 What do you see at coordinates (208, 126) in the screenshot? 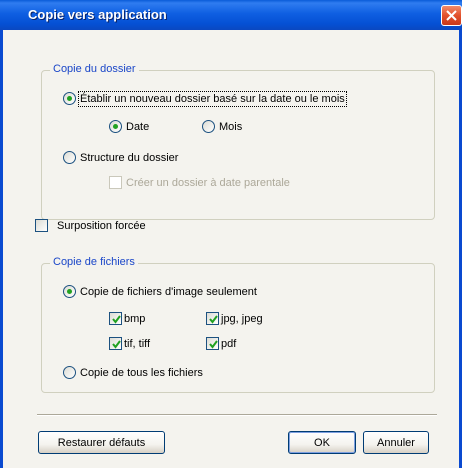
I see `radio-month-dot` at bounding box center [208, 126].